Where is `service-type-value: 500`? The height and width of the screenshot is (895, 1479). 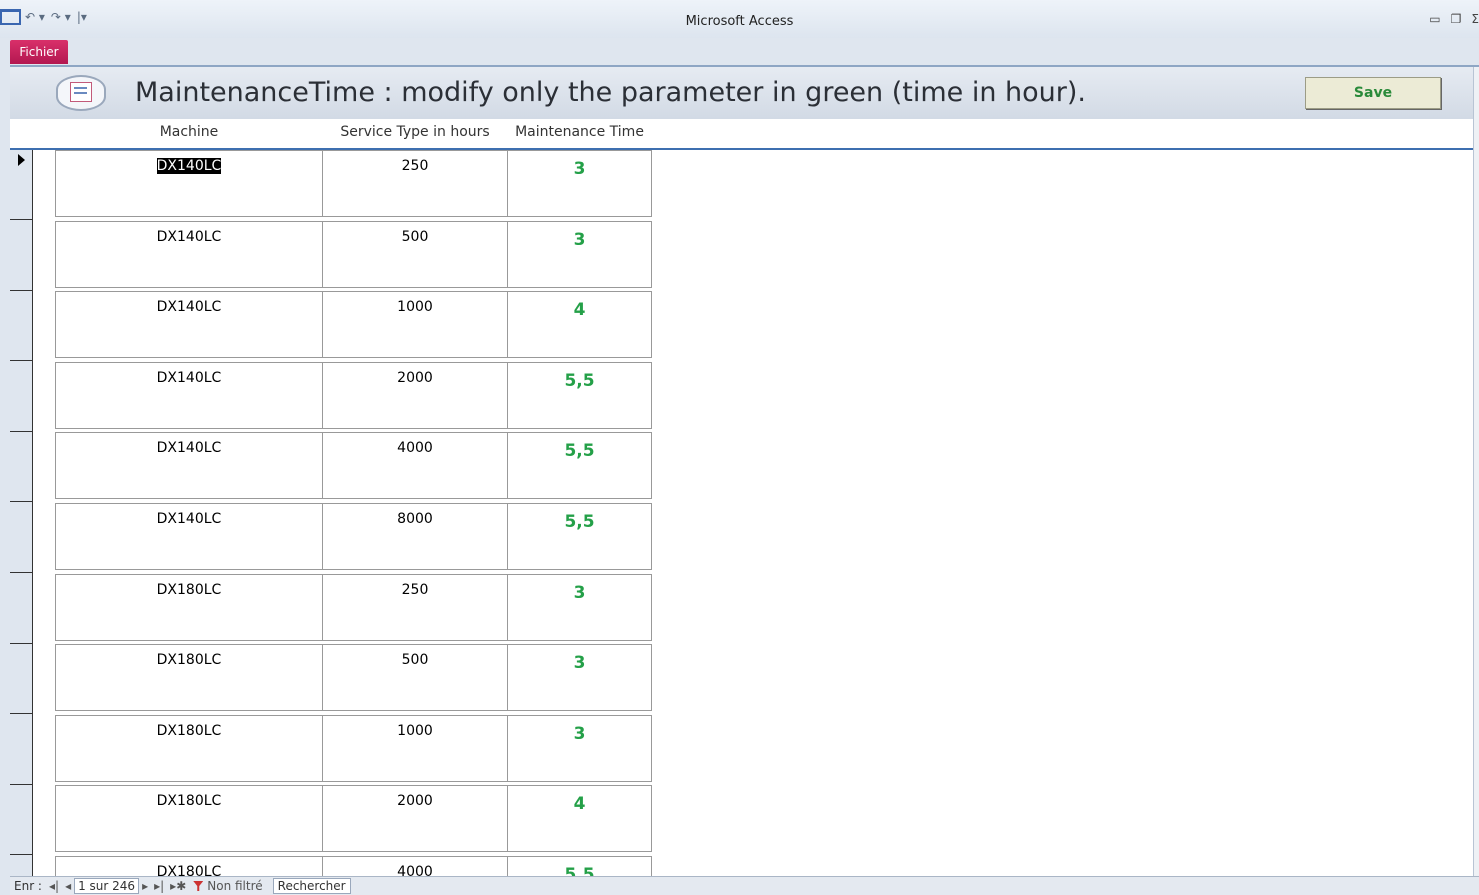 service-type-value: 500 is located at coordinates (415, 660).